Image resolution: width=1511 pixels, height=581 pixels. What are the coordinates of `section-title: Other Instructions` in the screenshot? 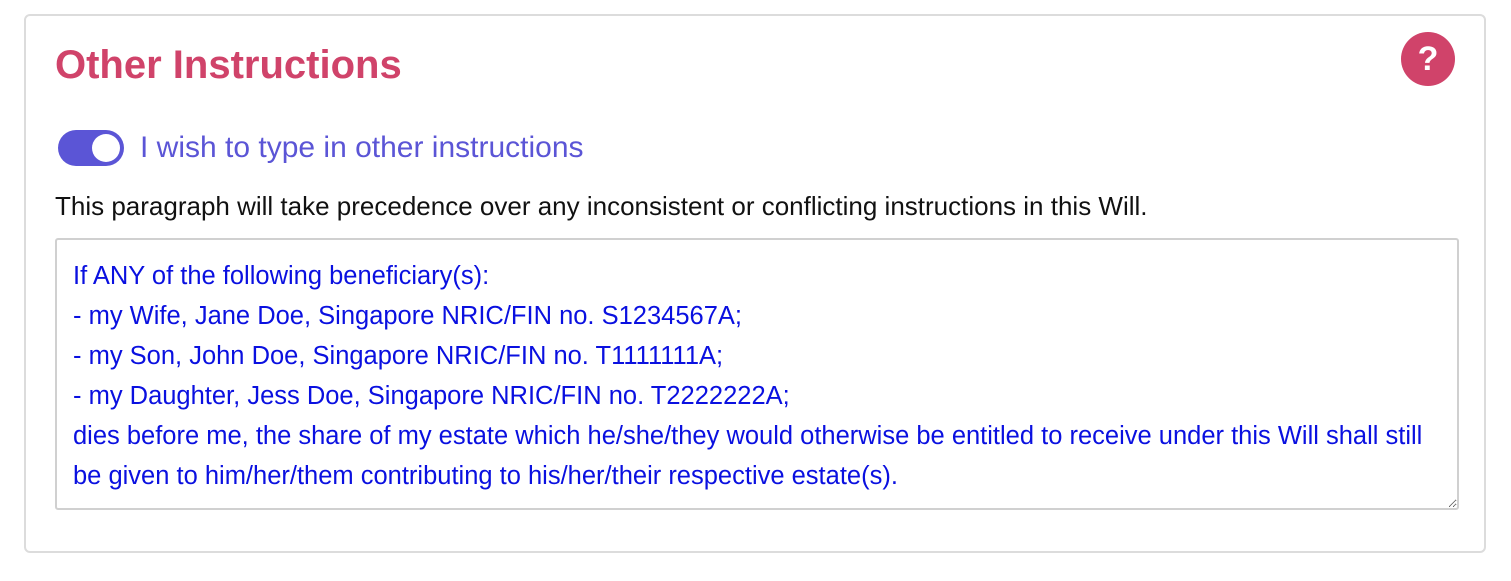 It's located at (228, 65).